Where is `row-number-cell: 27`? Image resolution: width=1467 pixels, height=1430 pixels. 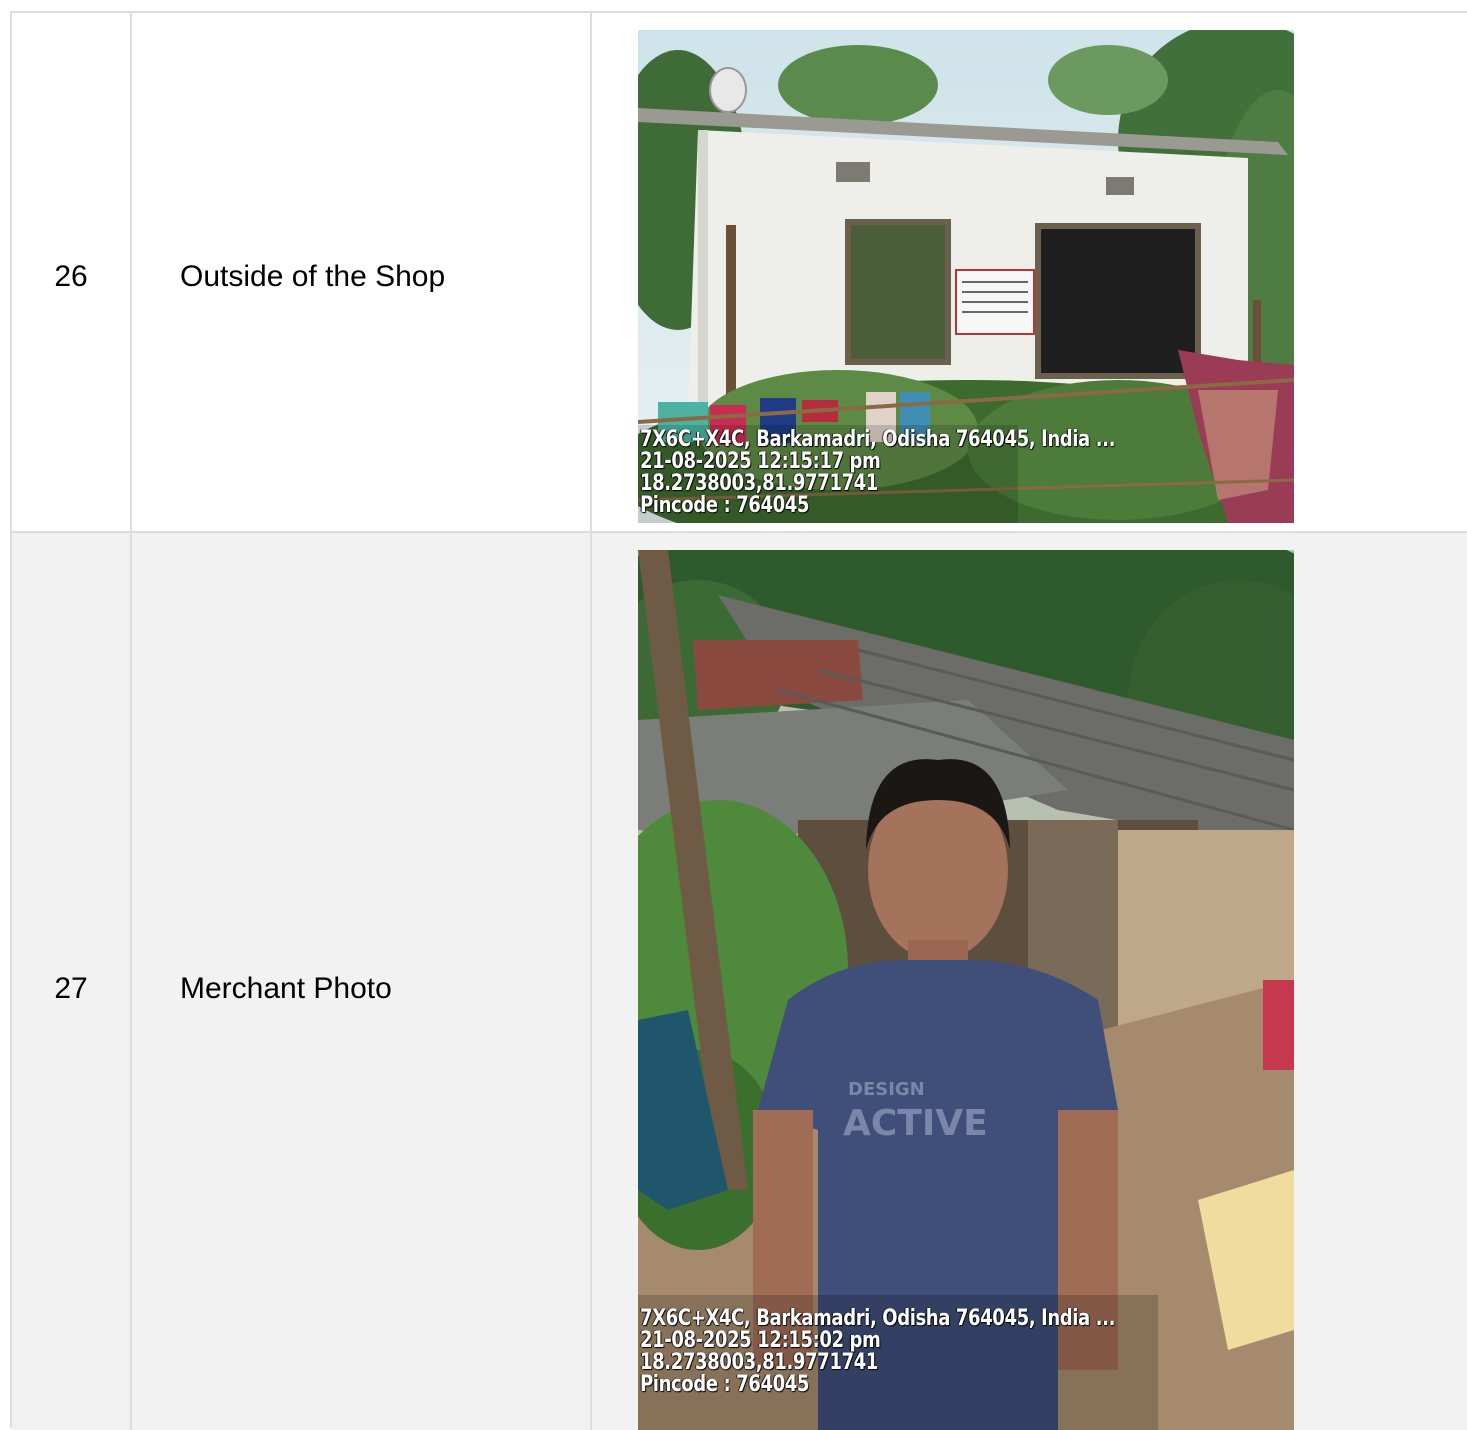
row-number-cell: 27 is located at coordinates (72, 981).